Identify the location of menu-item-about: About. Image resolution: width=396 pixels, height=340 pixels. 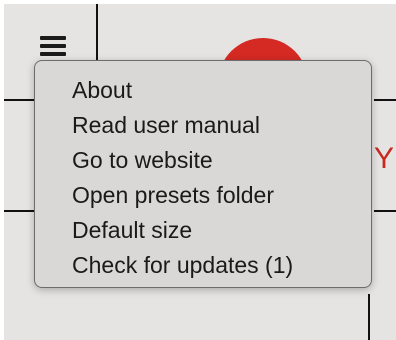
(203, 90).